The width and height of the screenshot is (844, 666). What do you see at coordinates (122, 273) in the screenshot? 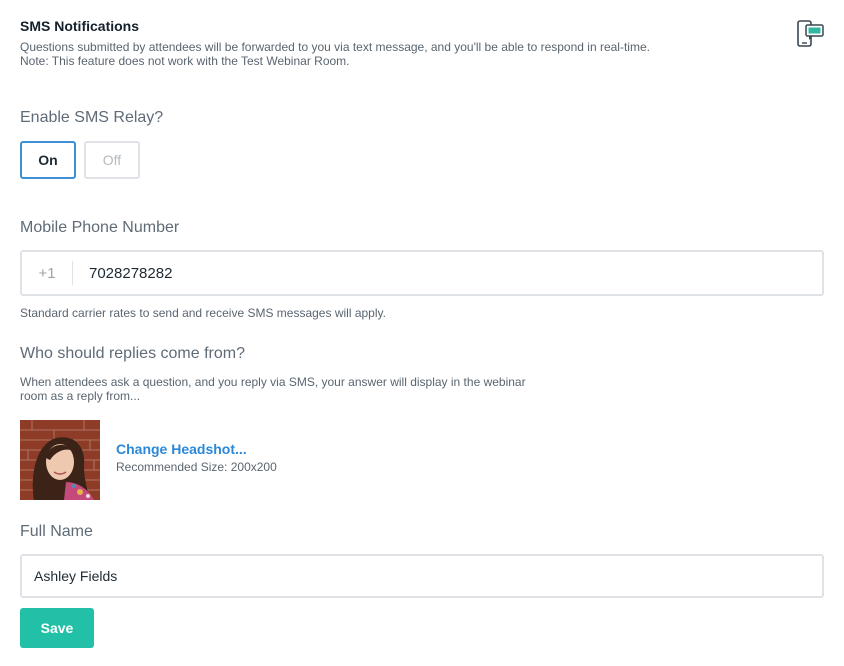
I see `phone-number-input: 7028278282` at bounding box center [122, 273].